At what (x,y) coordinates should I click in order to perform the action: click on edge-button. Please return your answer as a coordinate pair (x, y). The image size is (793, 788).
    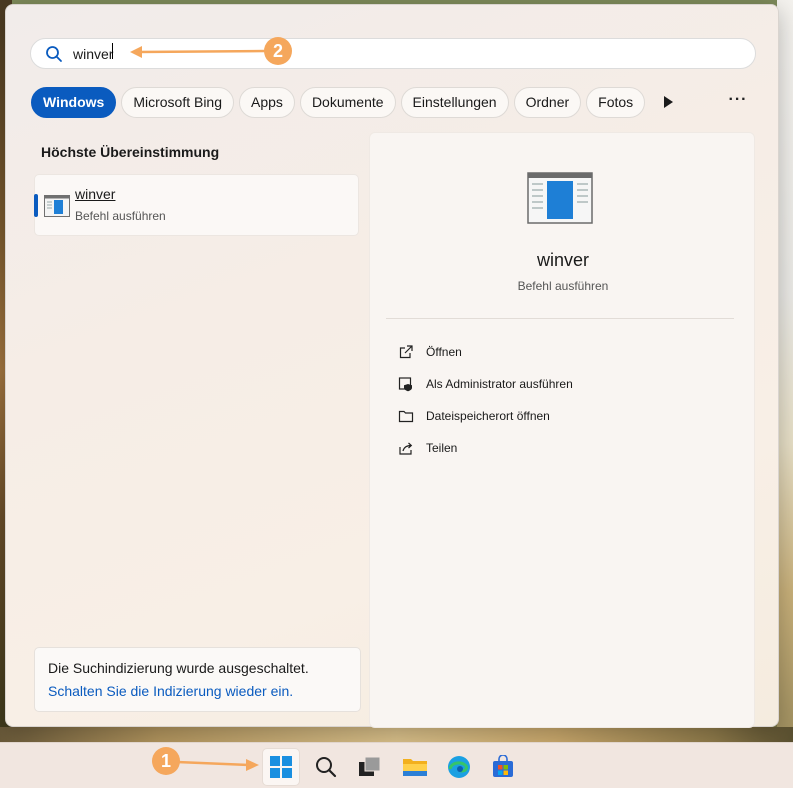
    Looking at the image, I should click on (459, 767).